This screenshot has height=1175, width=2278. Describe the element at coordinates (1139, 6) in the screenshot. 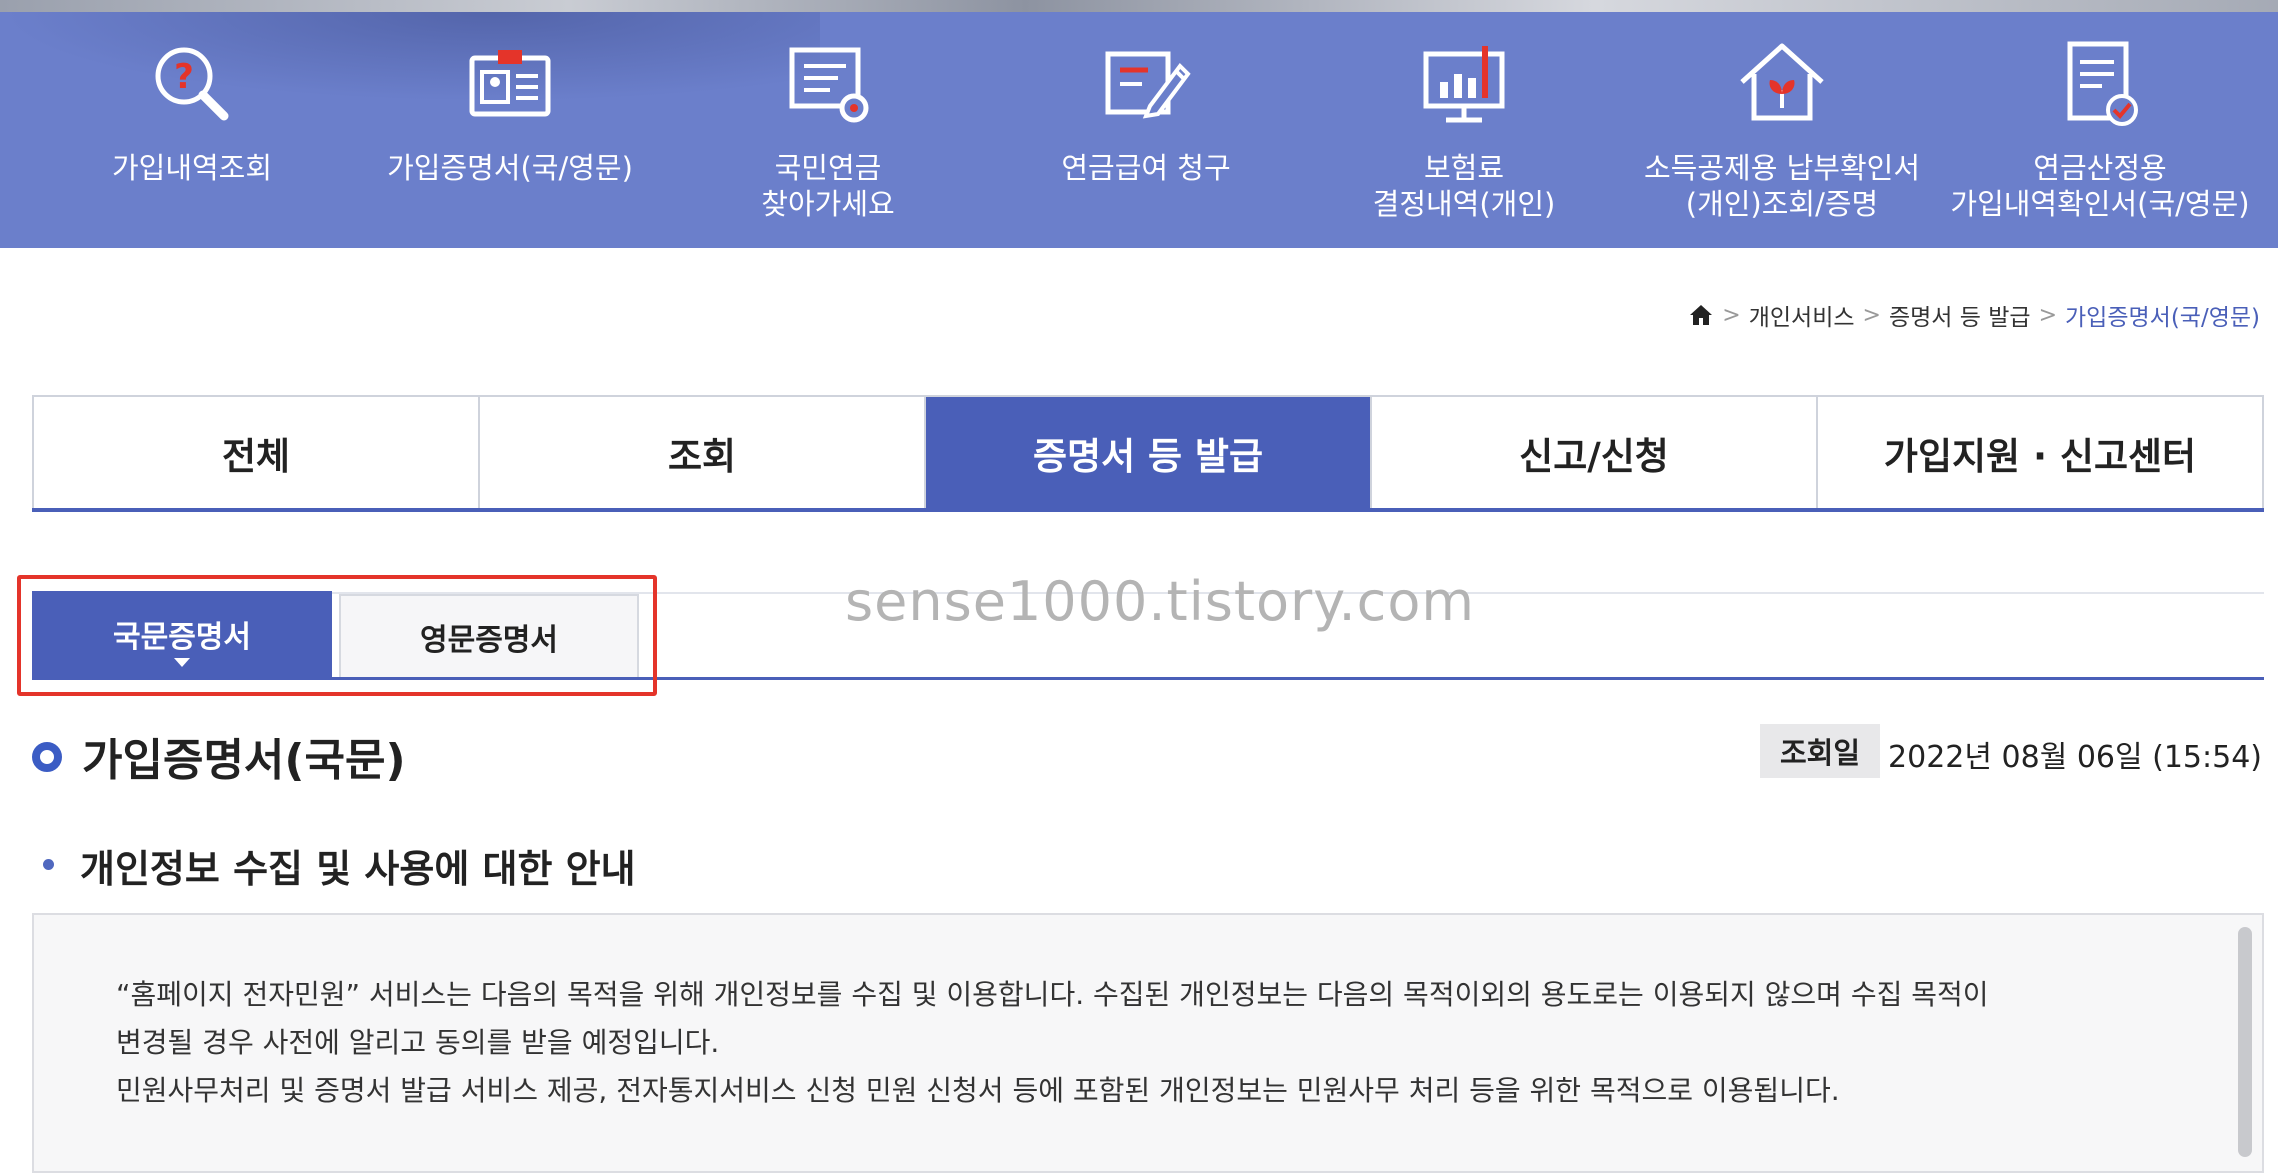

I see `top-decor-strip` at that location.